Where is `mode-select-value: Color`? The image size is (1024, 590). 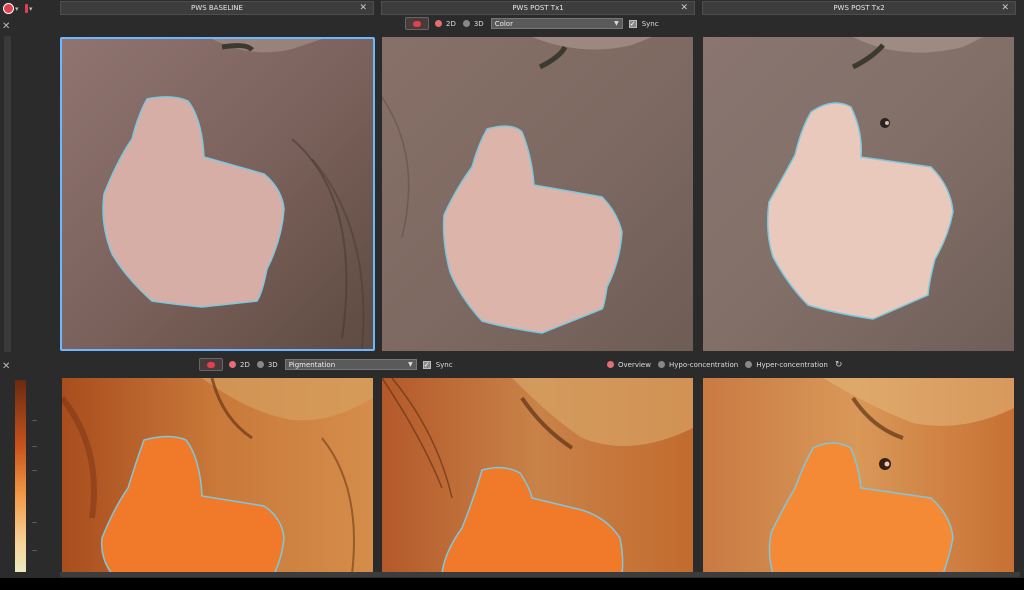
mode-select-value: Color is located at coordinates (503, 23).